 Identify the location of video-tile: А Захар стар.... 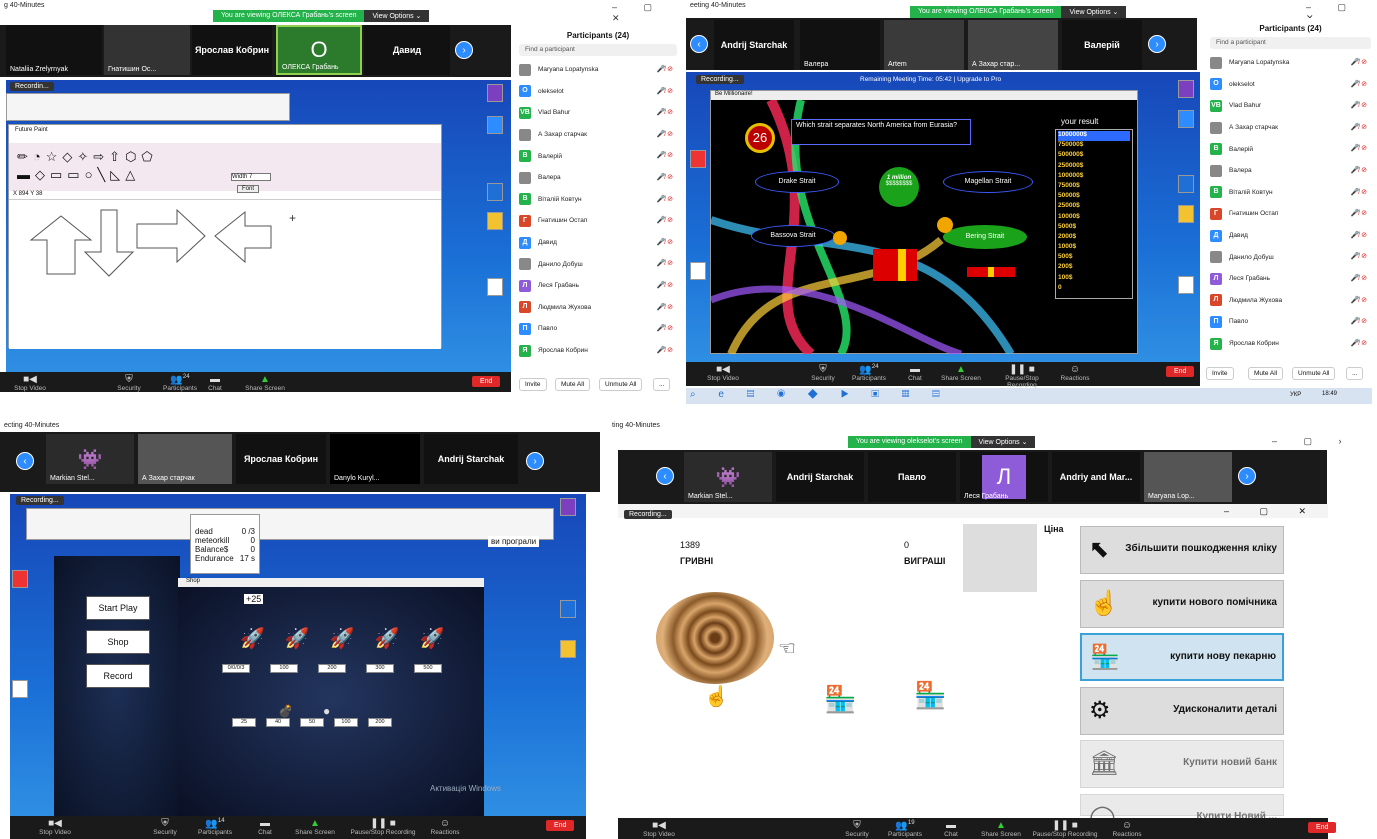
(1013, 45).